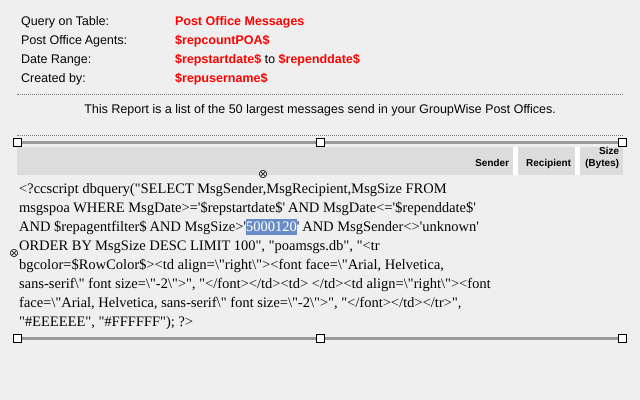 Image resolution: width=640 pixels, height=400 pixels. Describe the element at coordinates (54, 79) in the screenshot. I see `field-label: Created by:` at that location.